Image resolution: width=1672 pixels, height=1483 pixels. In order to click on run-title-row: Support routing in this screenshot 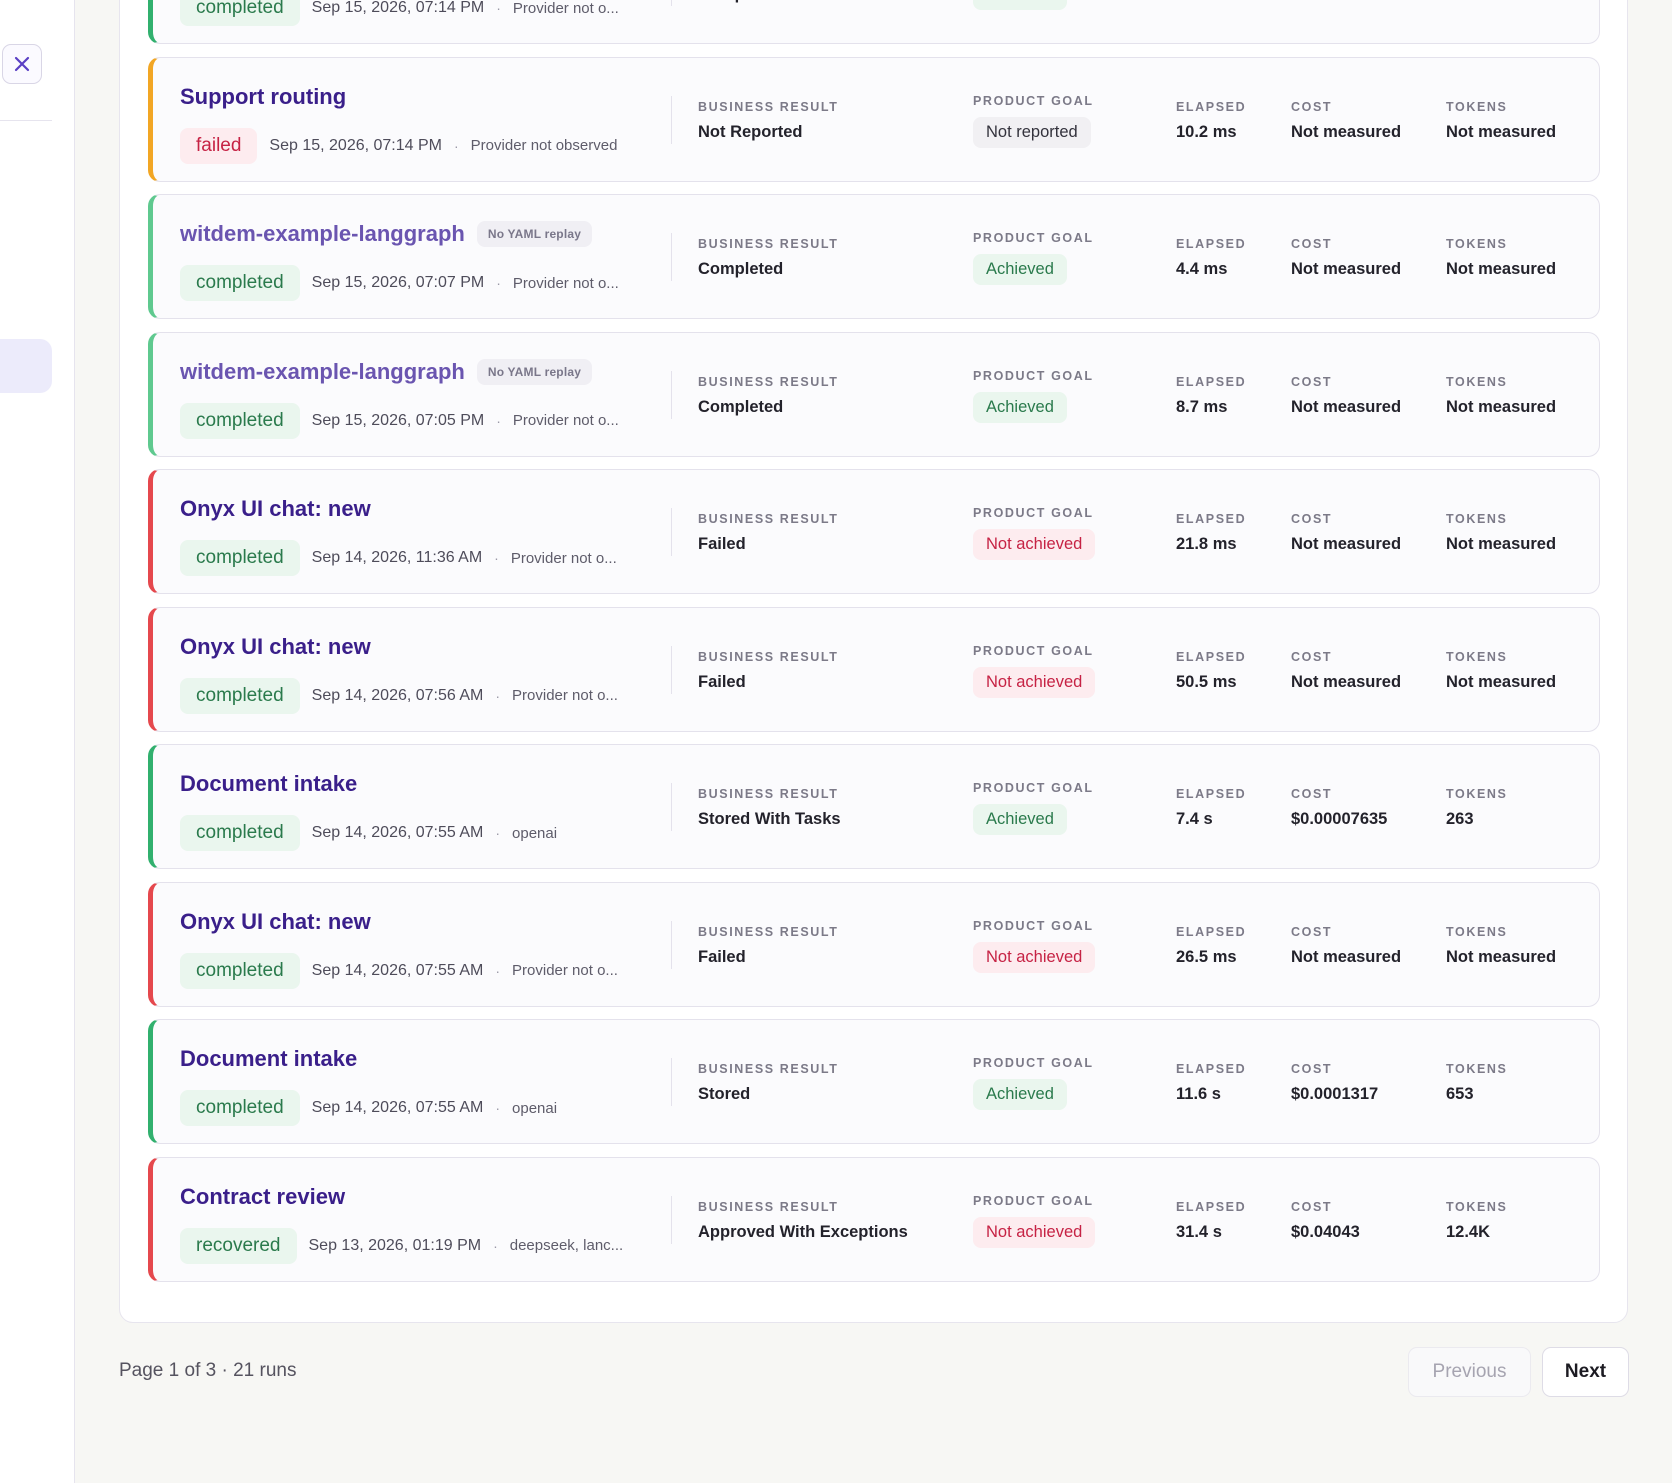, I will do `click(263, 97)`.